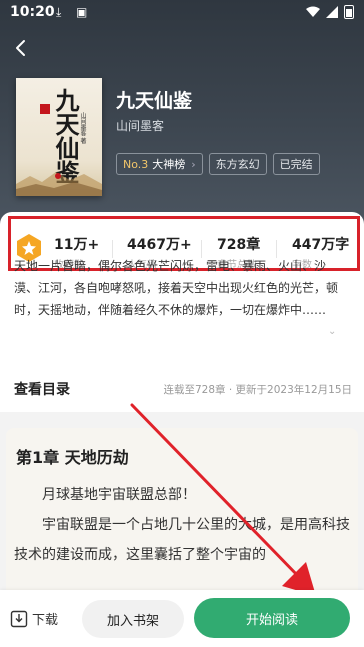  What do you see at coordinates (169, 164) in the screenshot?
I see `rank-name: 大神榜` at bounding box center [169, 164].